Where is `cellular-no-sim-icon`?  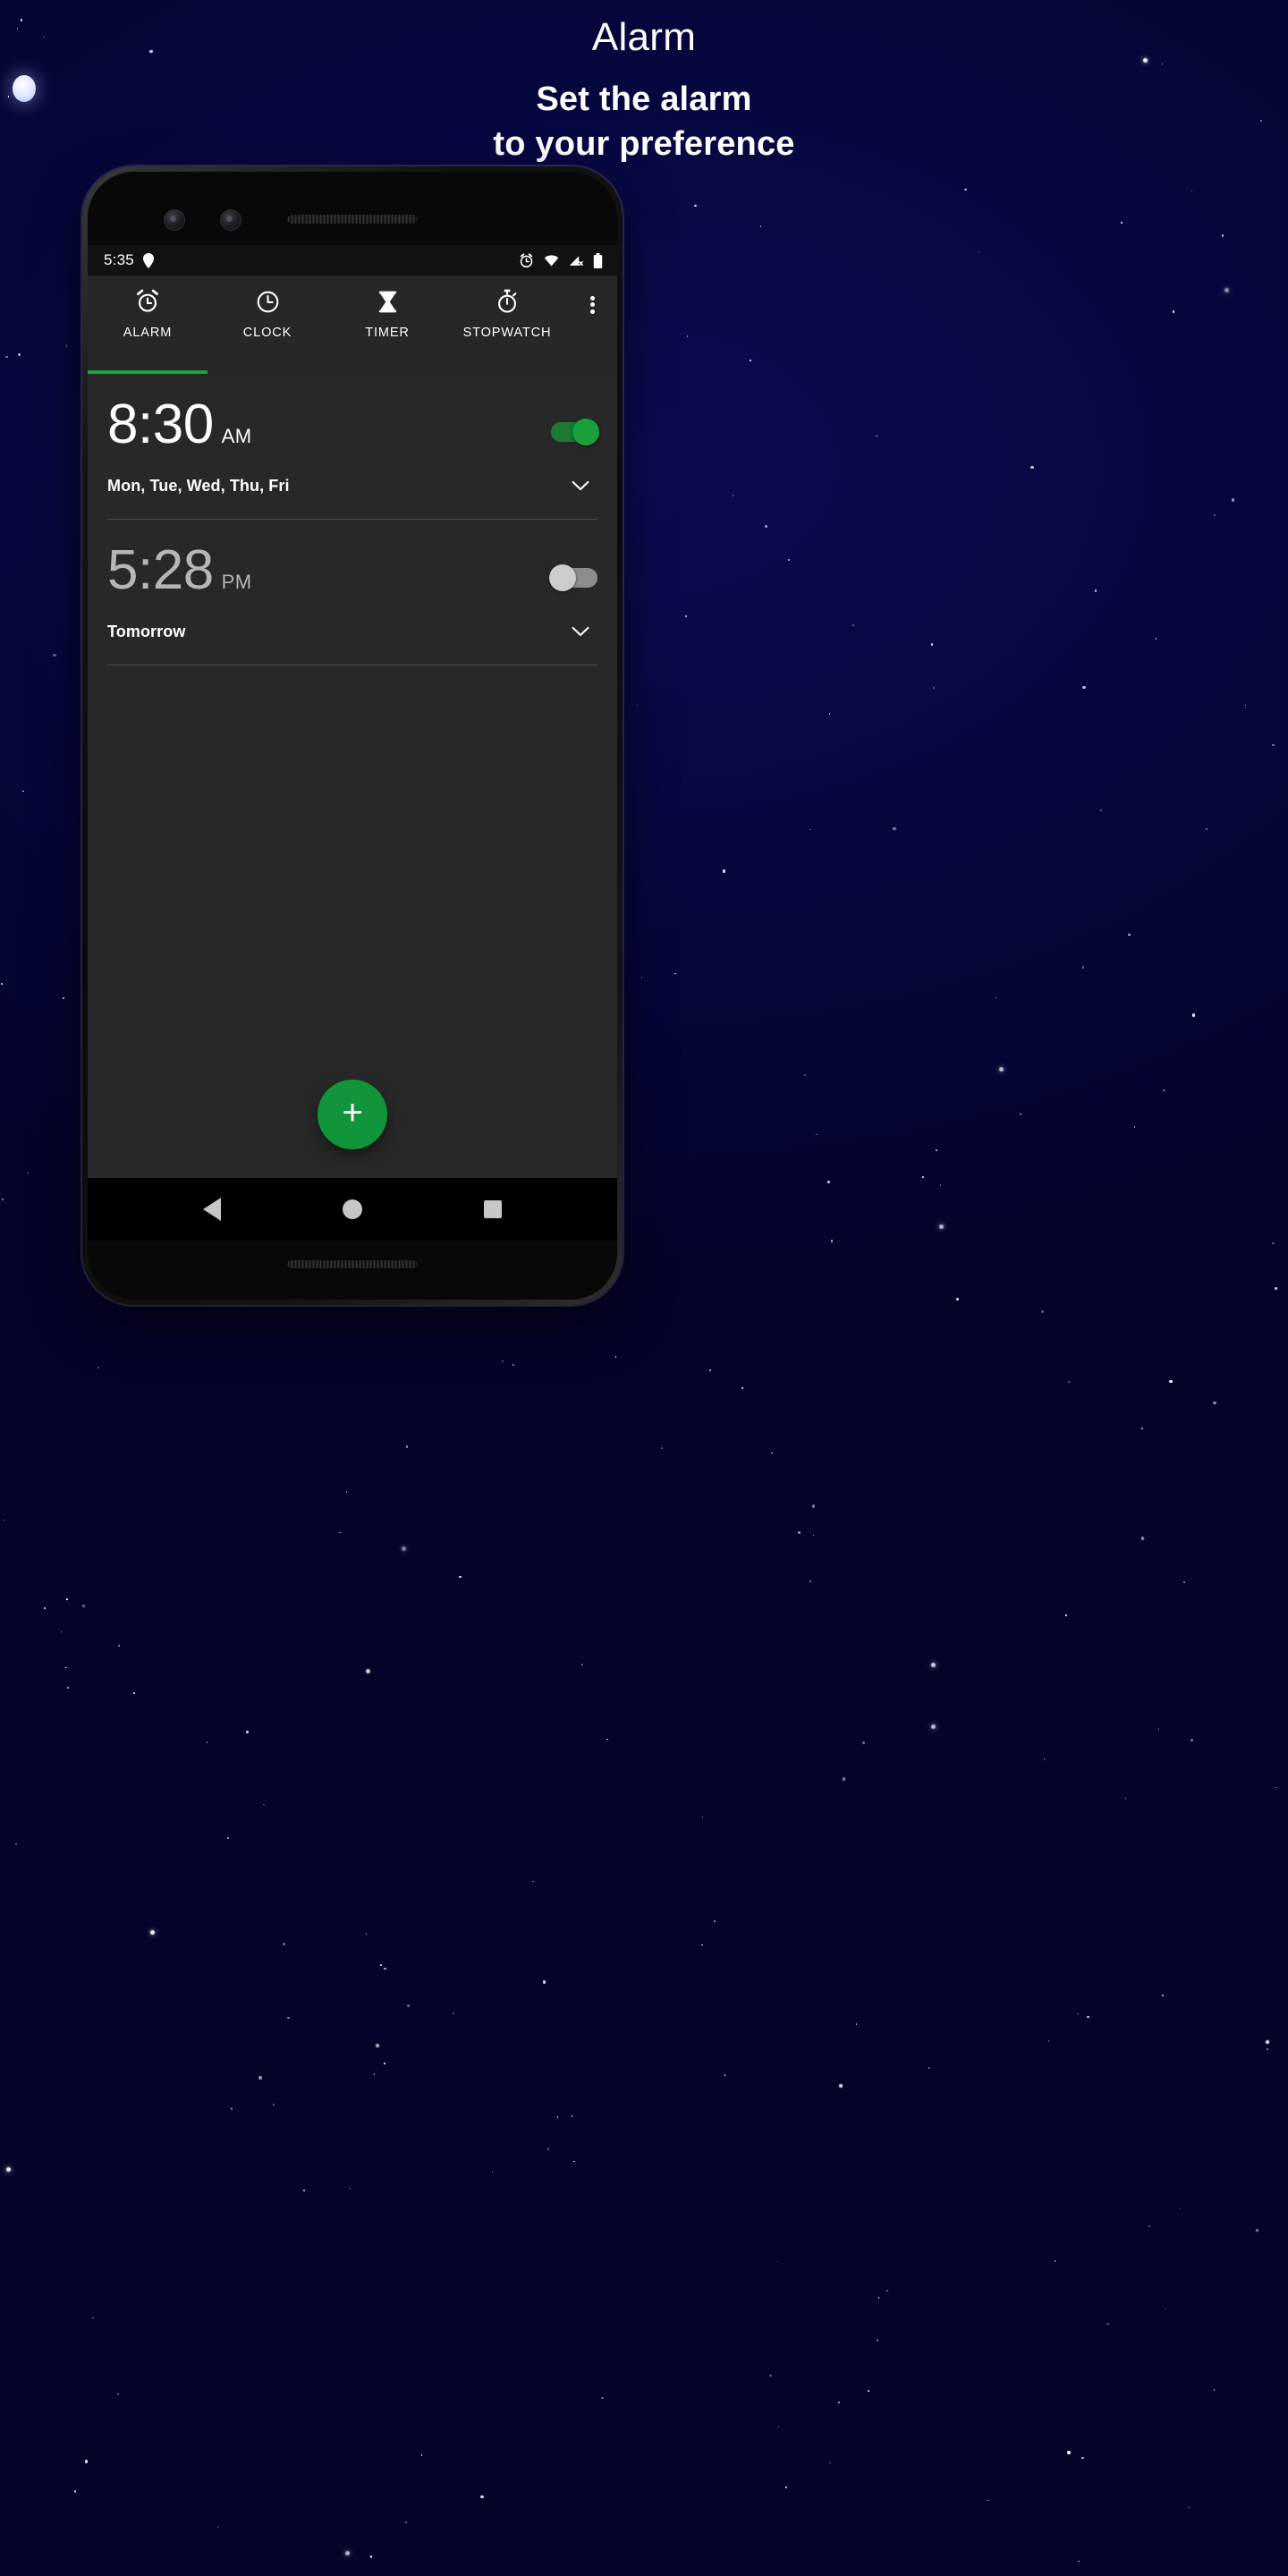
cellular-no-sim-icon is located at coordinates (576, 260).